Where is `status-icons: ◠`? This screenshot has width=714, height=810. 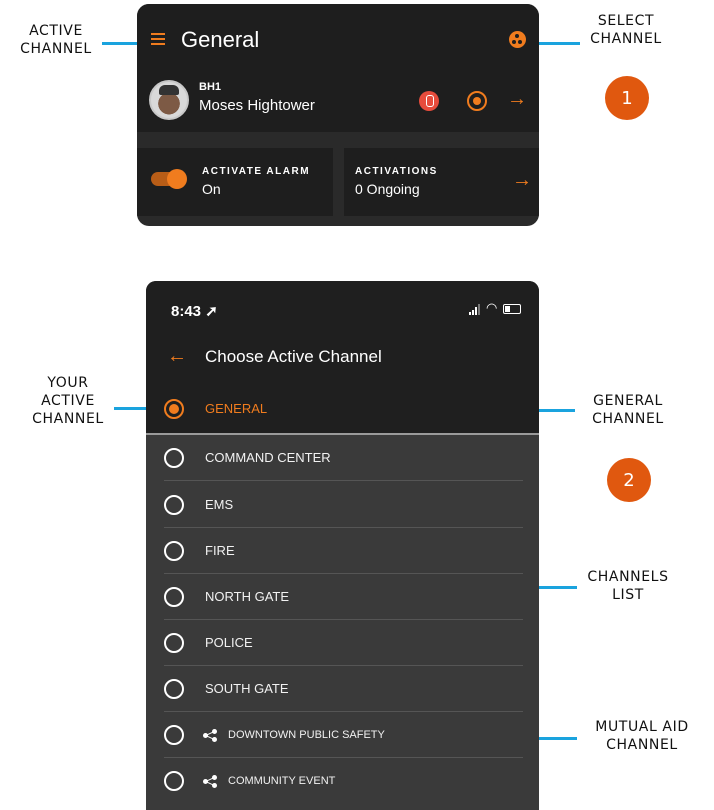
status-icons: ◠ is located at coordinates (496, 307).